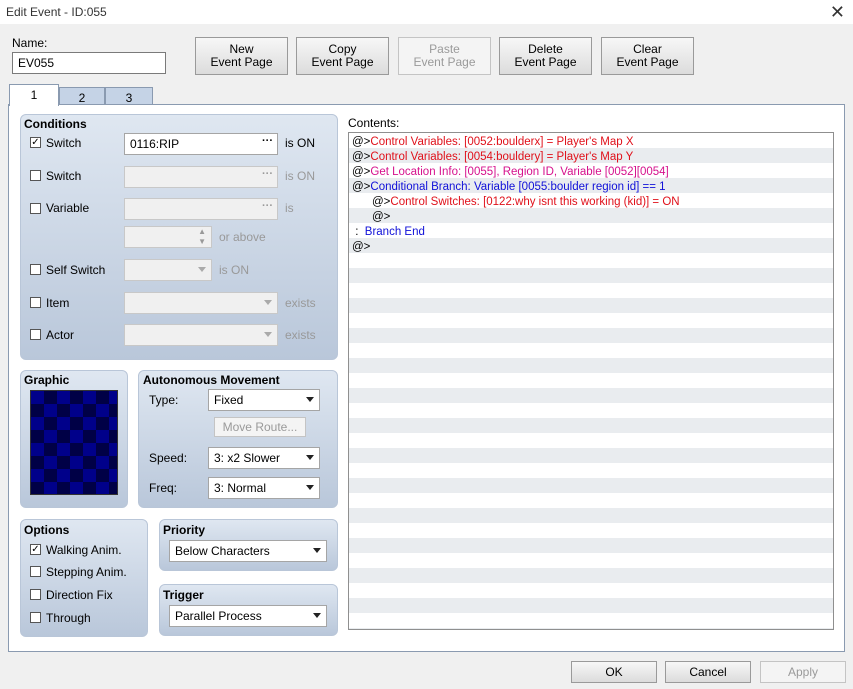  I want to click on self-switch-checkbox, so click(35, 269).